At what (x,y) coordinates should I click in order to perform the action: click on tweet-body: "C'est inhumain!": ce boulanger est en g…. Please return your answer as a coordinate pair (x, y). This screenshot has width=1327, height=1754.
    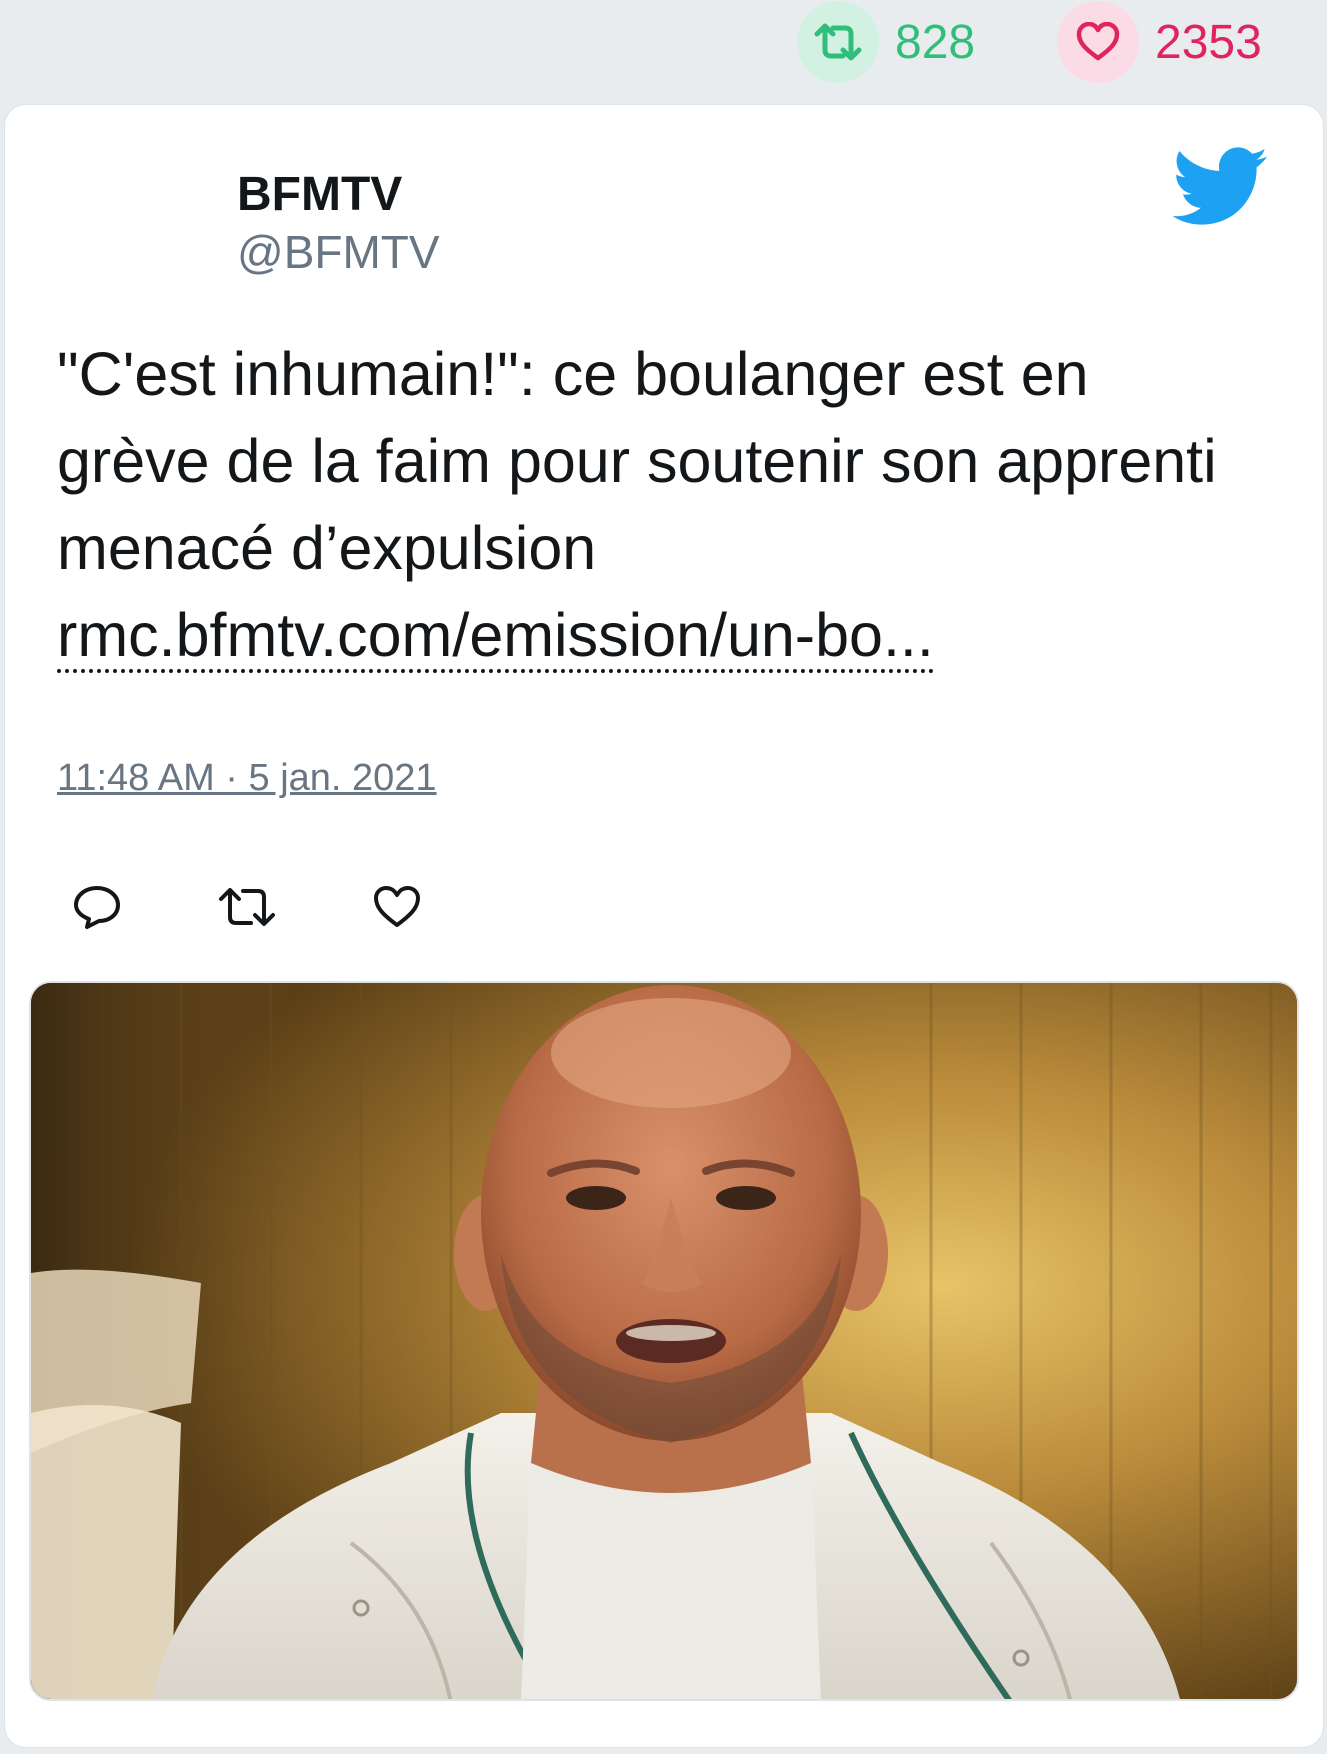
    Looking at the image, I should click on (637, 461).